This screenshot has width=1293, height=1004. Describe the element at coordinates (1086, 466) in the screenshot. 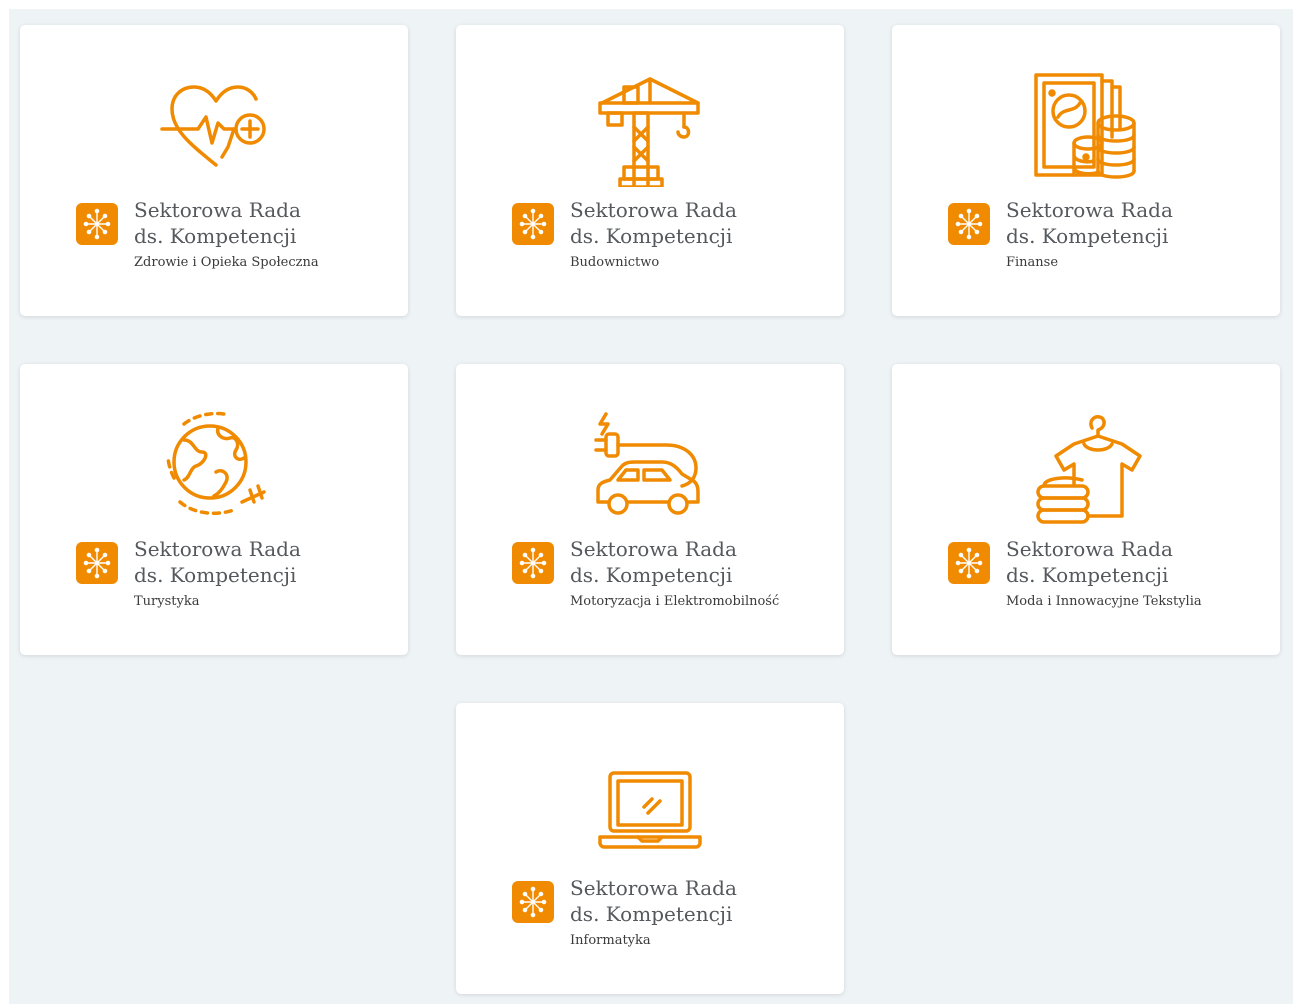

I see `clothing-icon` at that location.